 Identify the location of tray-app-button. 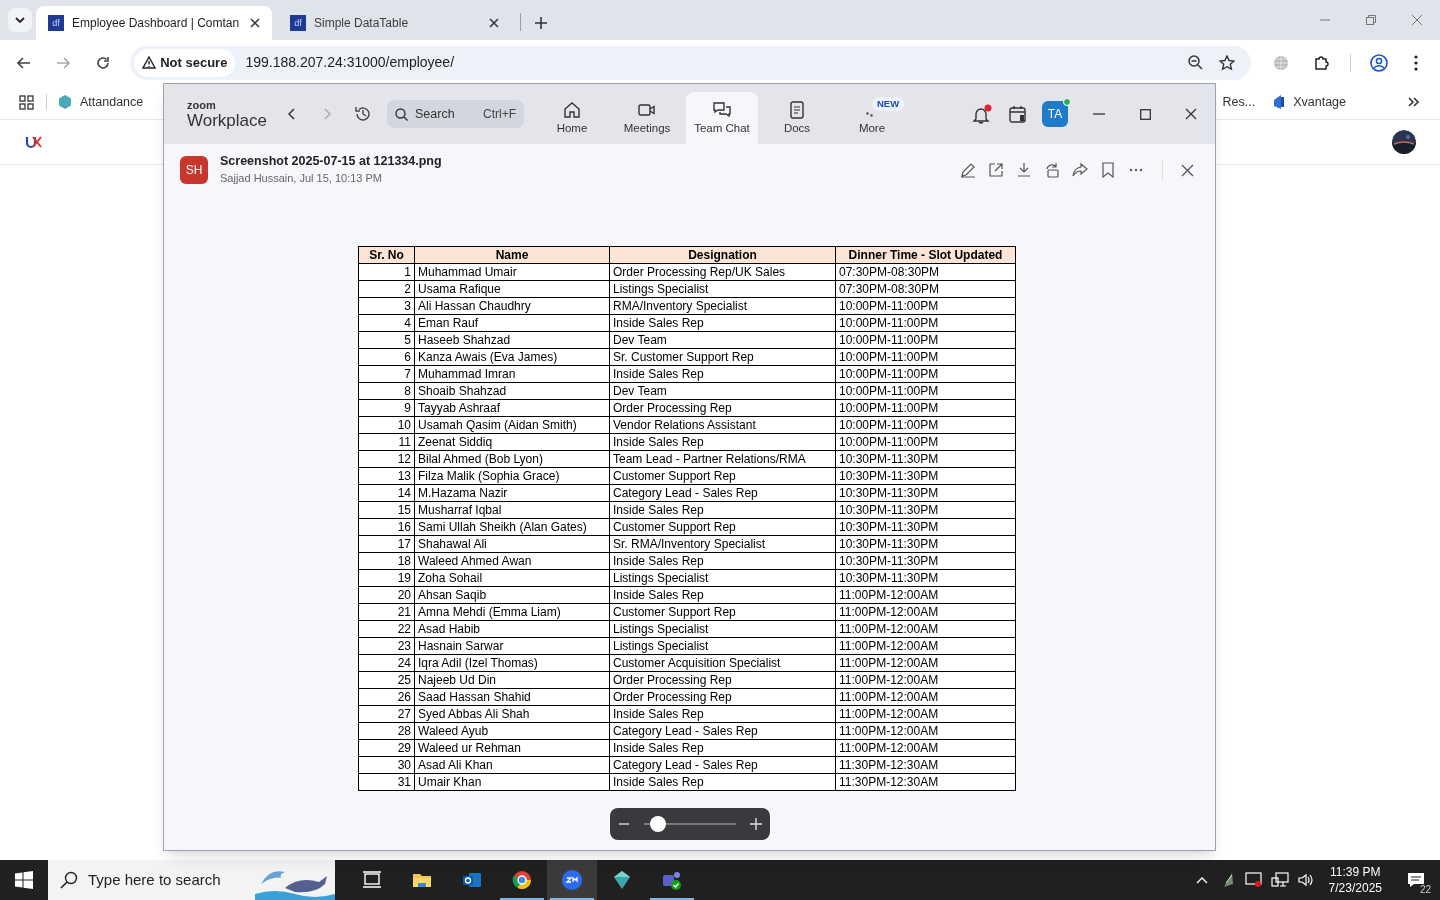
(1253, 880).